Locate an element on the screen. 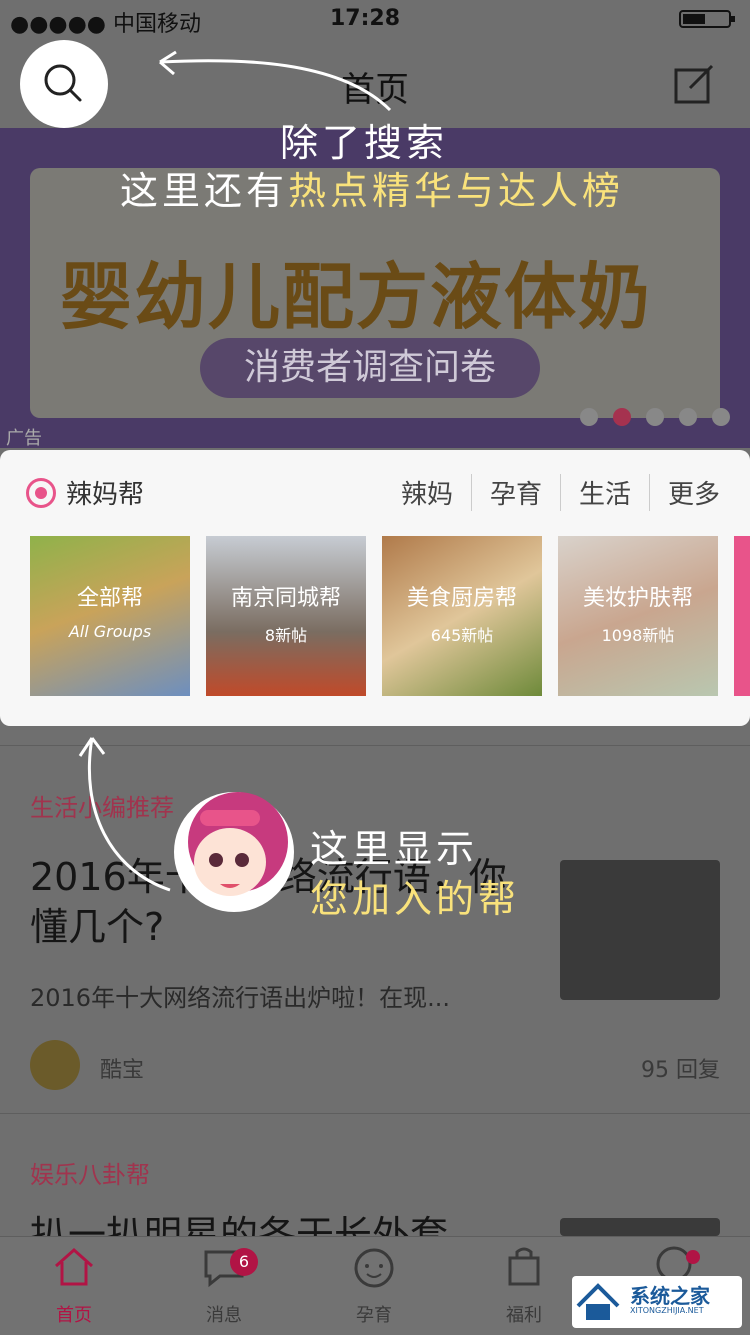  tab-benefits: 福利 is located at coordinates (524, 1285).